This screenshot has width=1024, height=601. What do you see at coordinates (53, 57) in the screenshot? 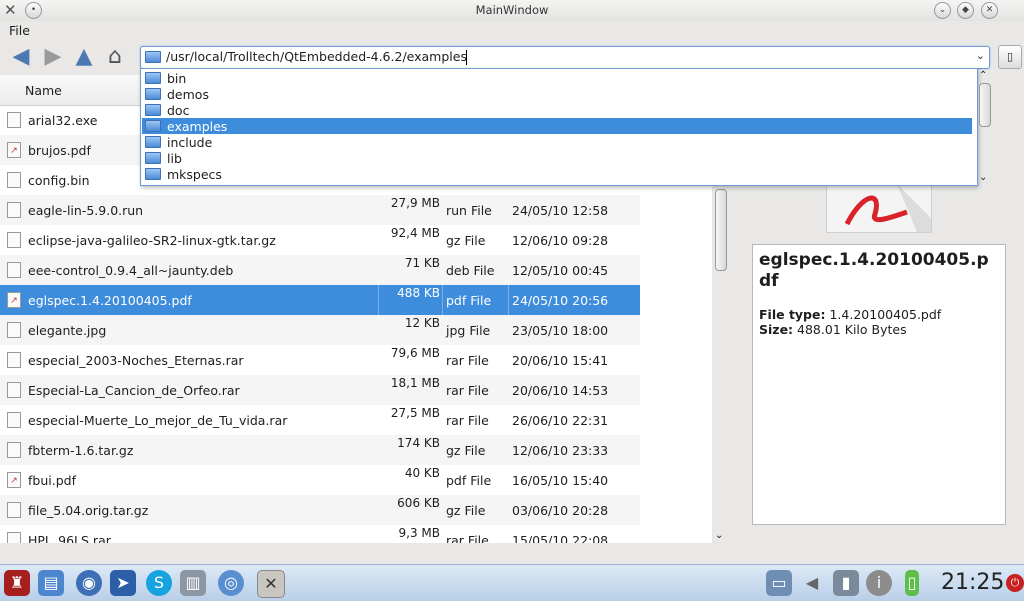
I see `forward-arrow-icon: ▶` at bounding box center [53, 57].